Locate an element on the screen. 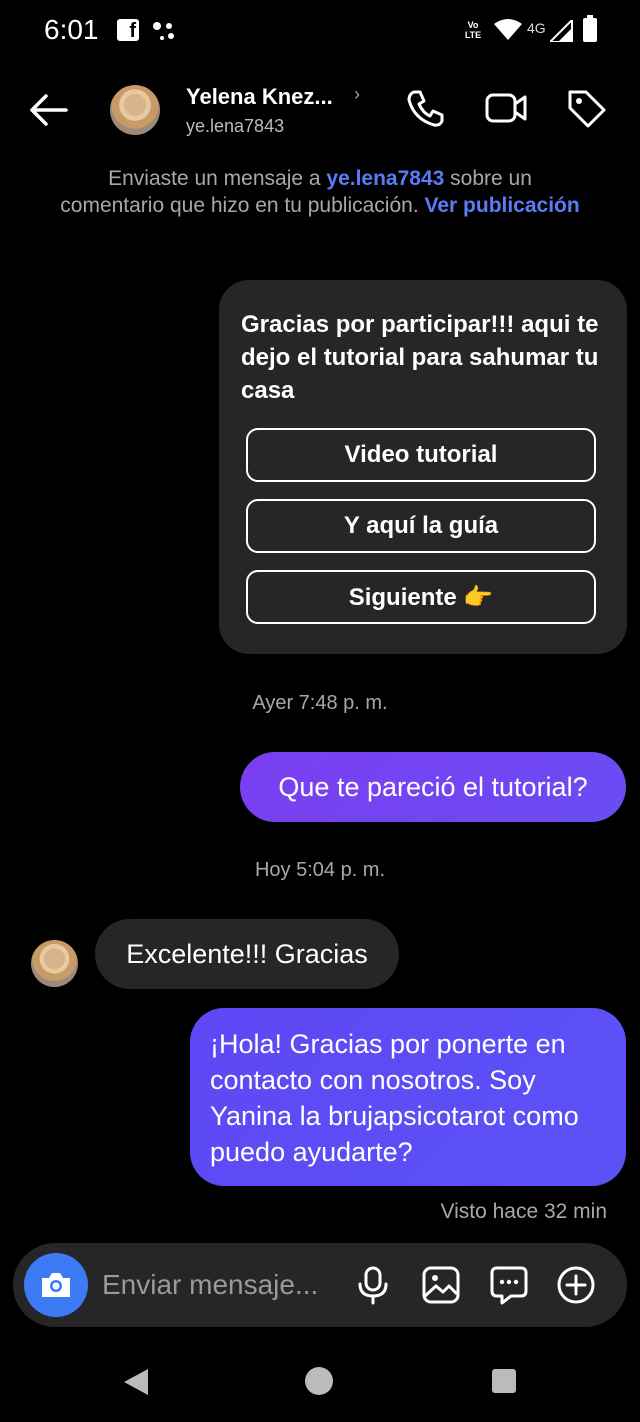 The image size is (640, 1422). nav-home-icon is located at coordinates (319, 1381).